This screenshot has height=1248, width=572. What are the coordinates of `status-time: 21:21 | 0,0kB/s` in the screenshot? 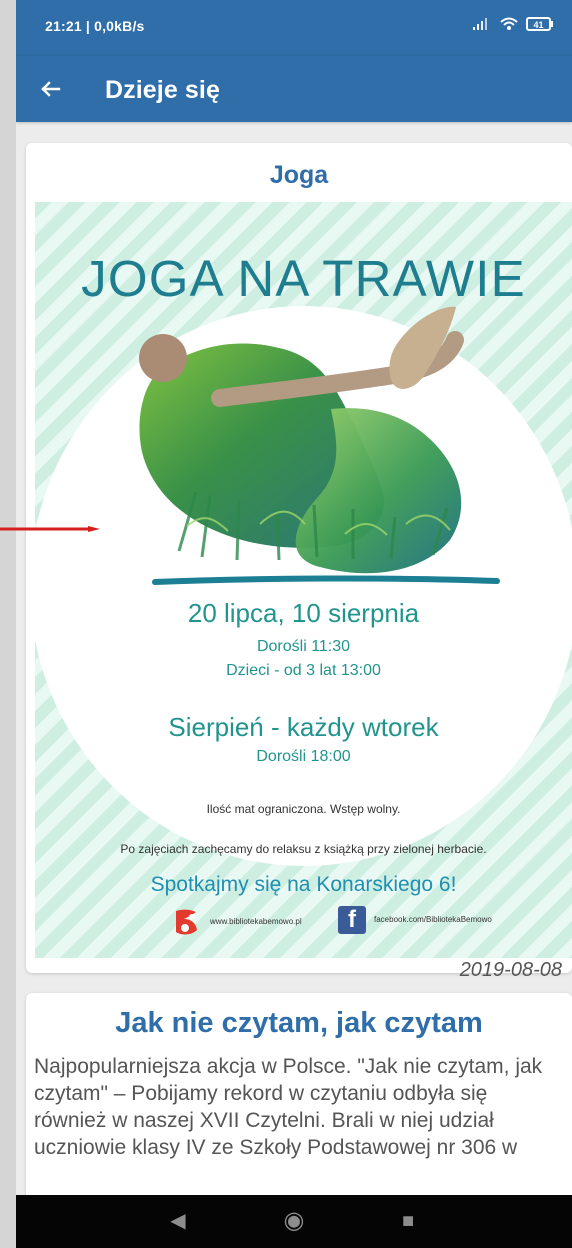 It's located at (95, 26).